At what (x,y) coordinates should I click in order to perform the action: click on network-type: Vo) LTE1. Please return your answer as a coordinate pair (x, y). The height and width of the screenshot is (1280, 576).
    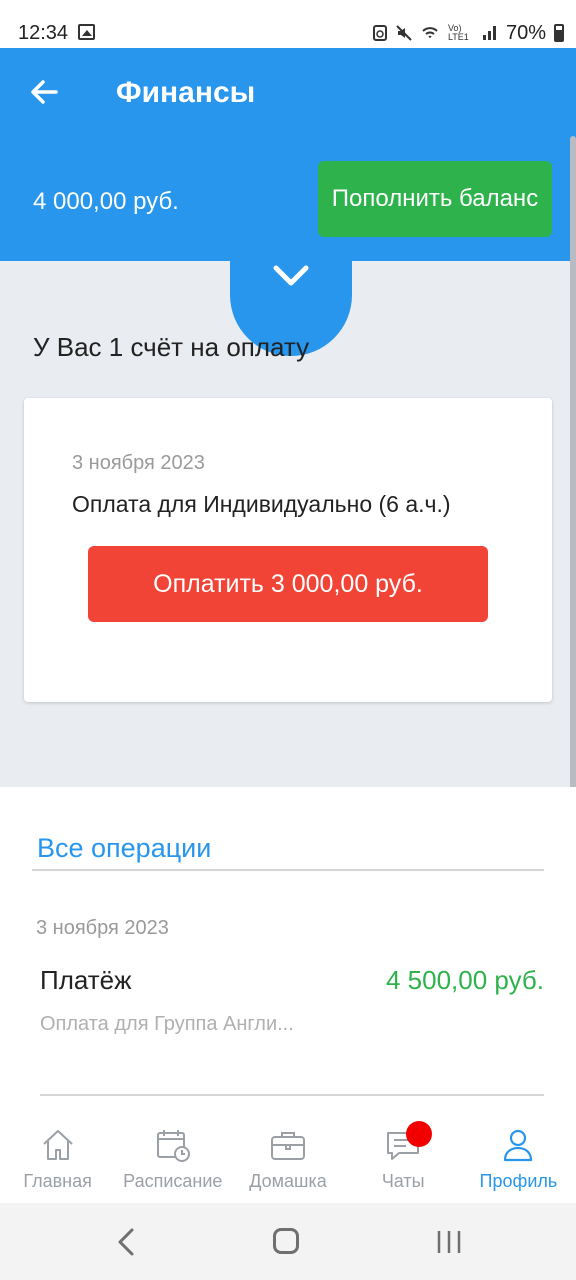
    Looking at the image, I should click on (458, 32).